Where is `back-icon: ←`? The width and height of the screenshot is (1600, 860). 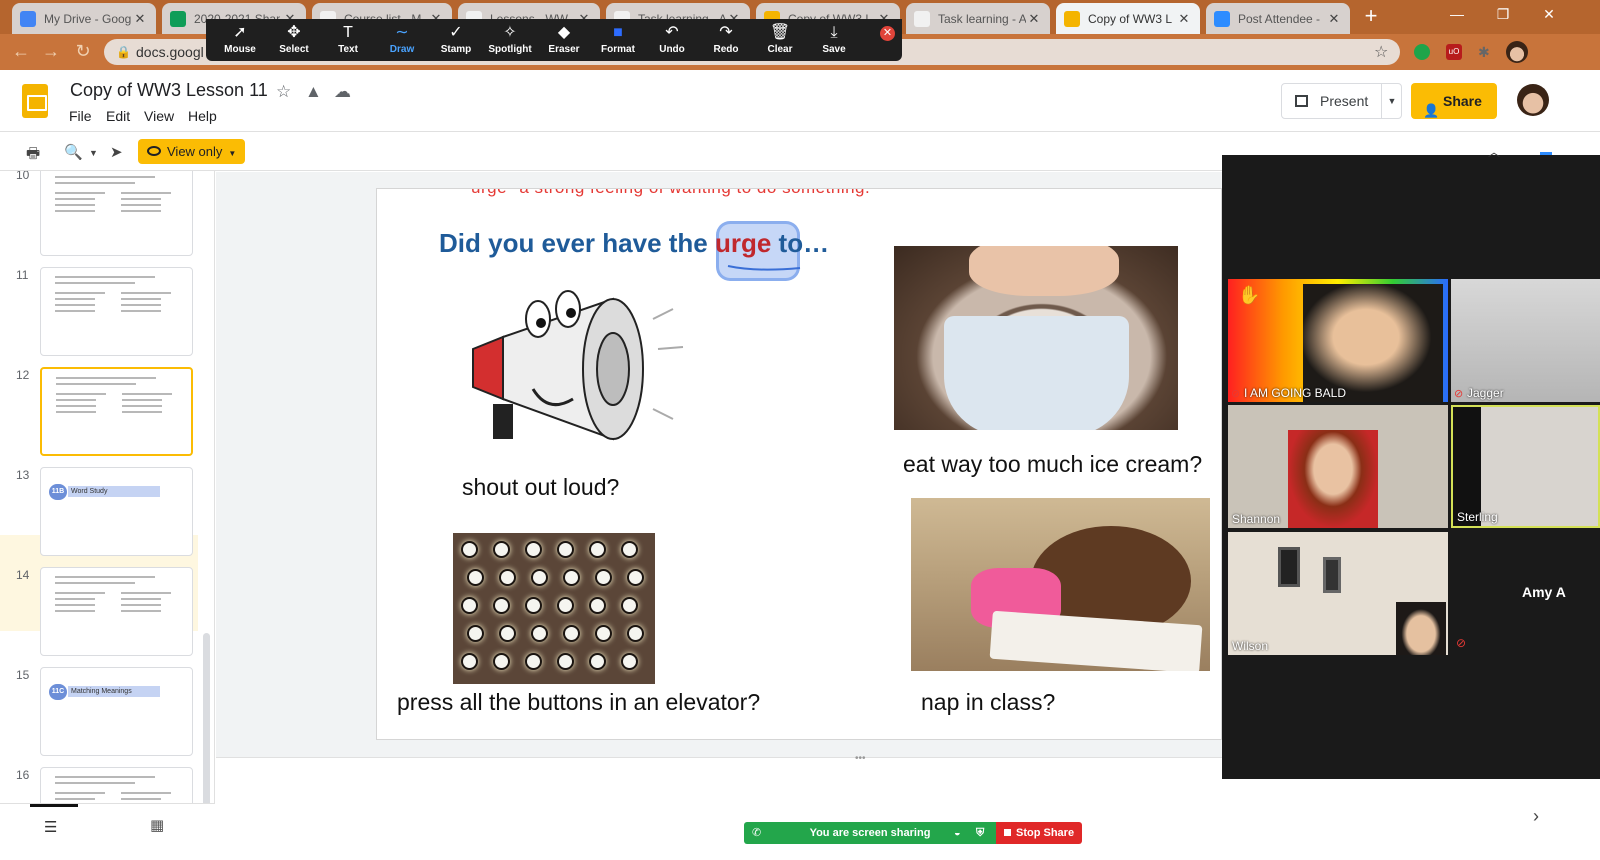
back-icon: ← is located at coordinates (21, 52).